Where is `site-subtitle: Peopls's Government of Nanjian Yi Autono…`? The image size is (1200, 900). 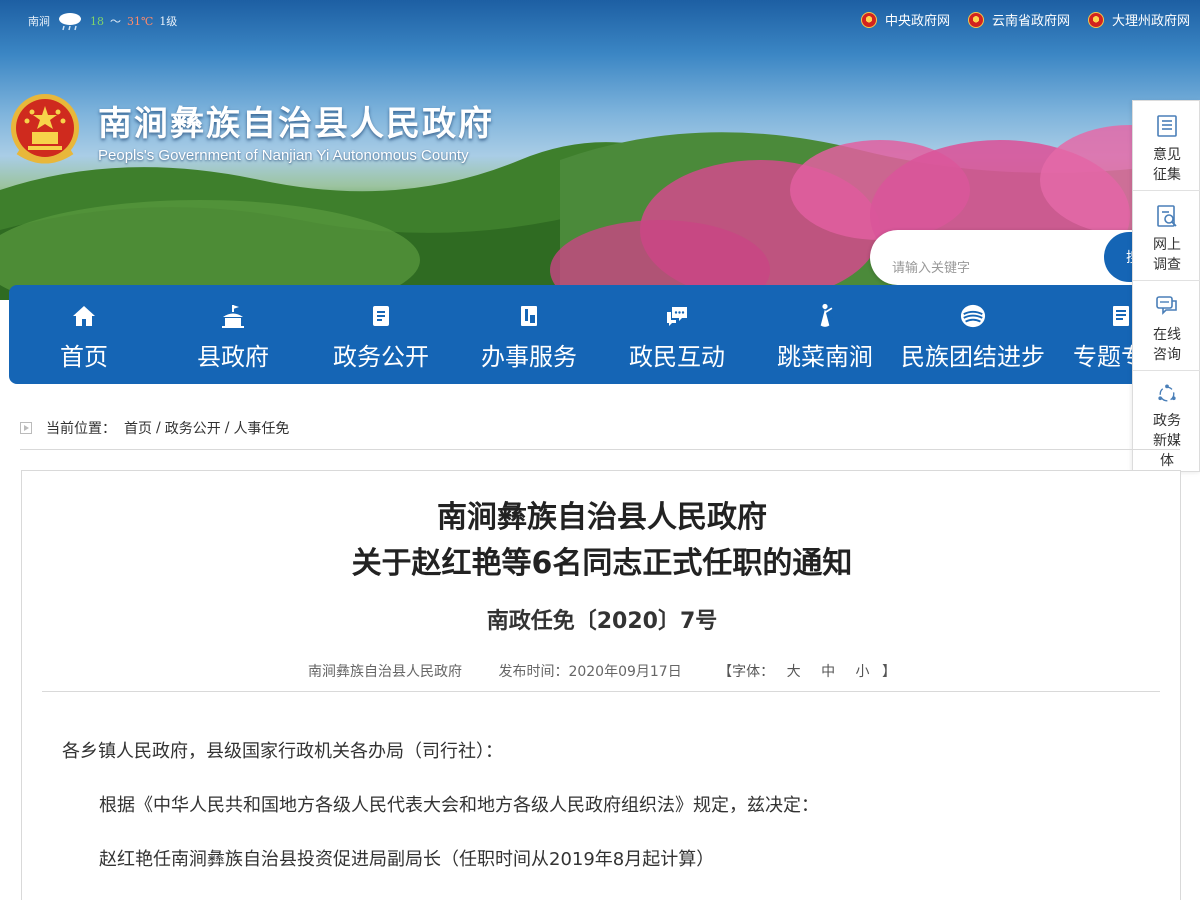 site-subtitle: Peopls's Government of Nanjian Yi Autono… is located at coordinates (283, 155).